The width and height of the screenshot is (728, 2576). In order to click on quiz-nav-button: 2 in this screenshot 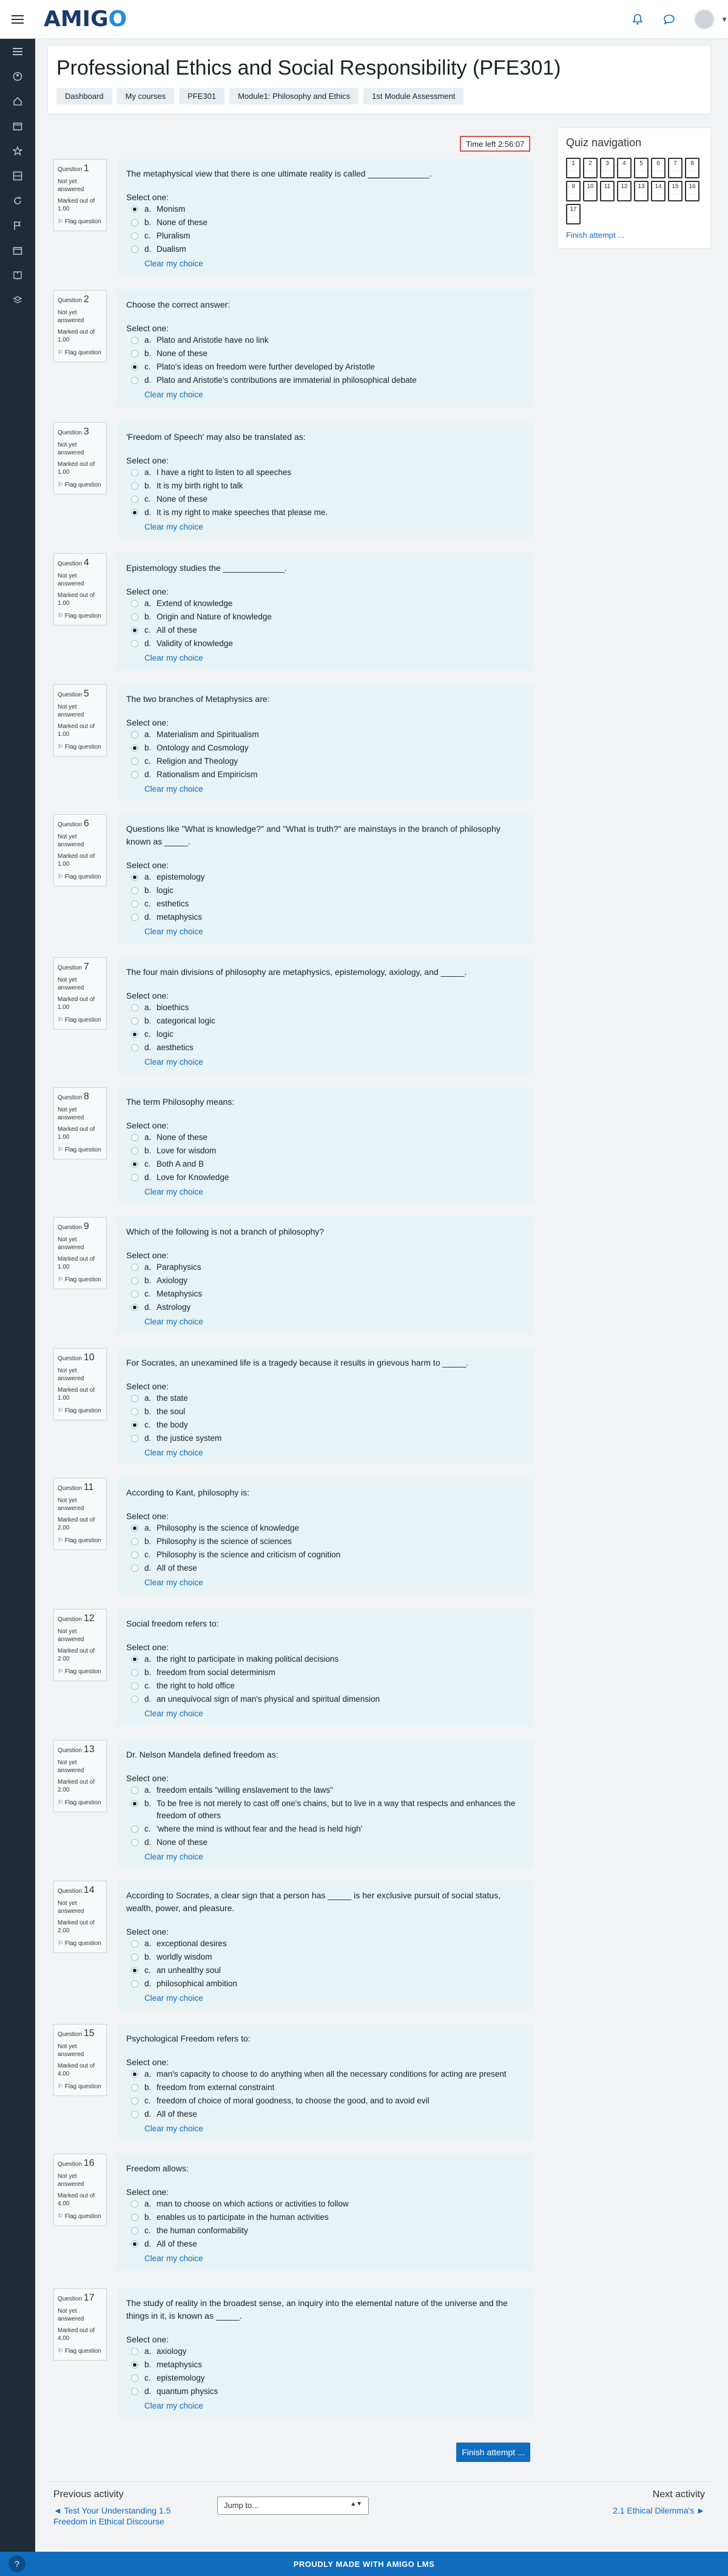, I will do `click(590, 168)`.